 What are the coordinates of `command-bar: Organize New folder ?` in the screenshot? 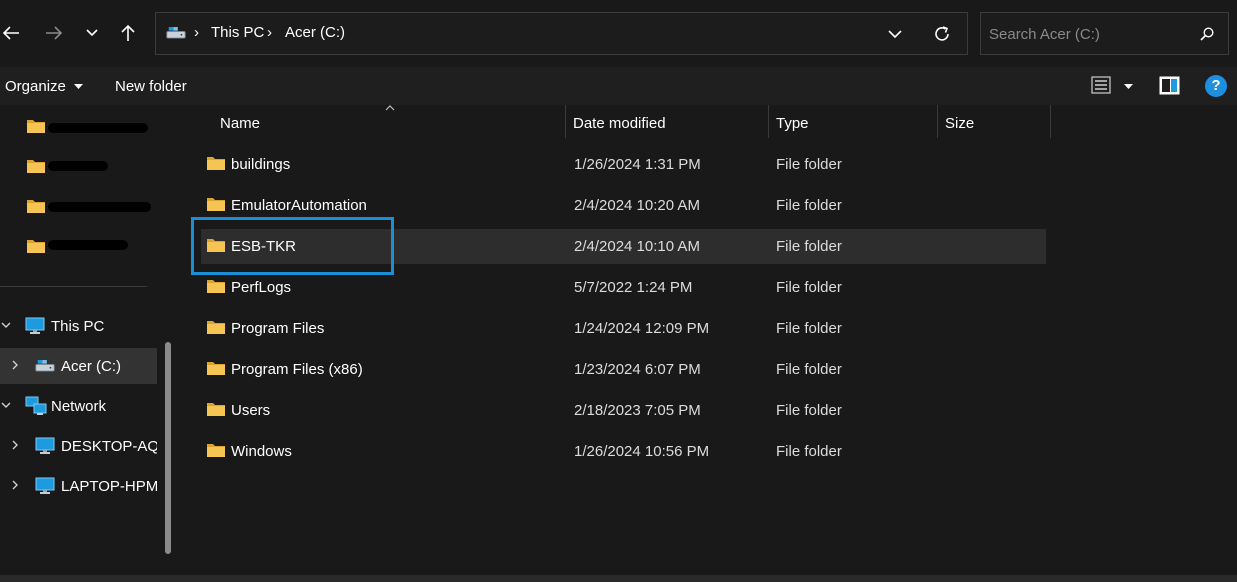 It's located at (618, 86).